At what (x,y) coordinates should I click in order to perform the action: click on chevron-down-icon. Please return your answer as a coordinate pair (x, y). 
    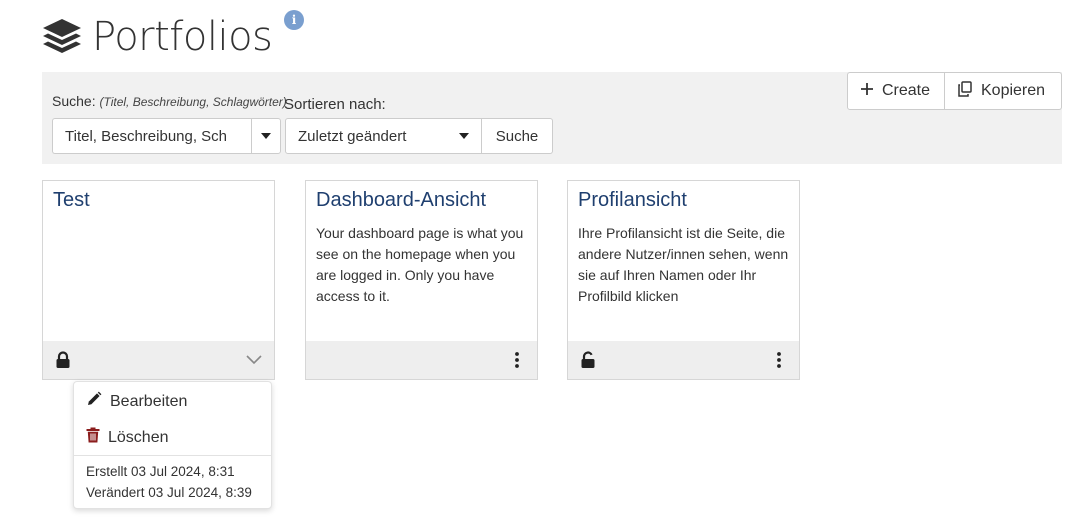
    Looking at the image, I should click on (254, 360).